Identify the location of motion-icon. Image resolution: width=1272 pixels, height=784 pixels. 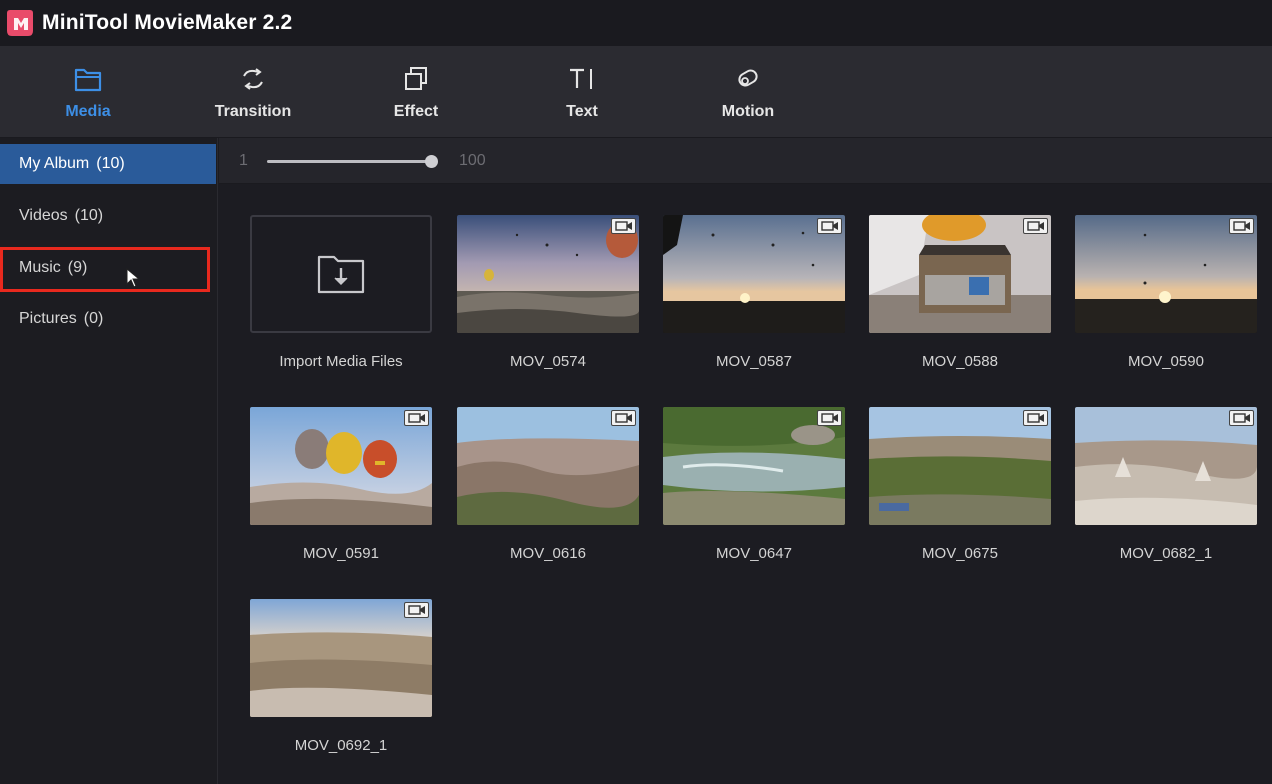
(748, 79).